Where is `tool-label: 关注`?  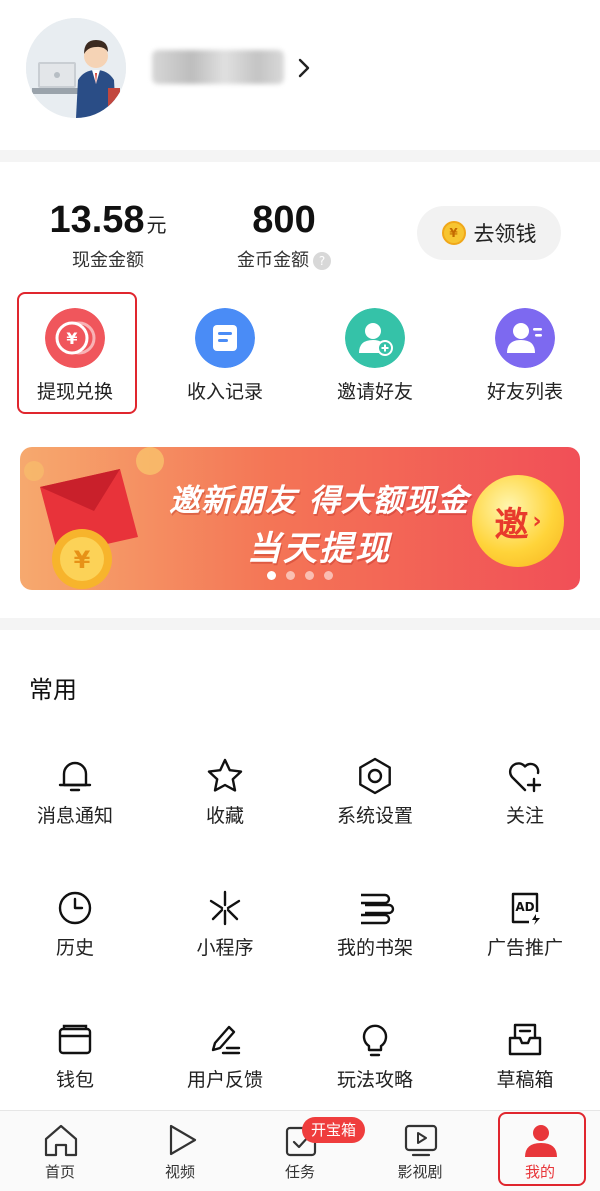 tool-label: 关注 is located at coordinates (524, 816).